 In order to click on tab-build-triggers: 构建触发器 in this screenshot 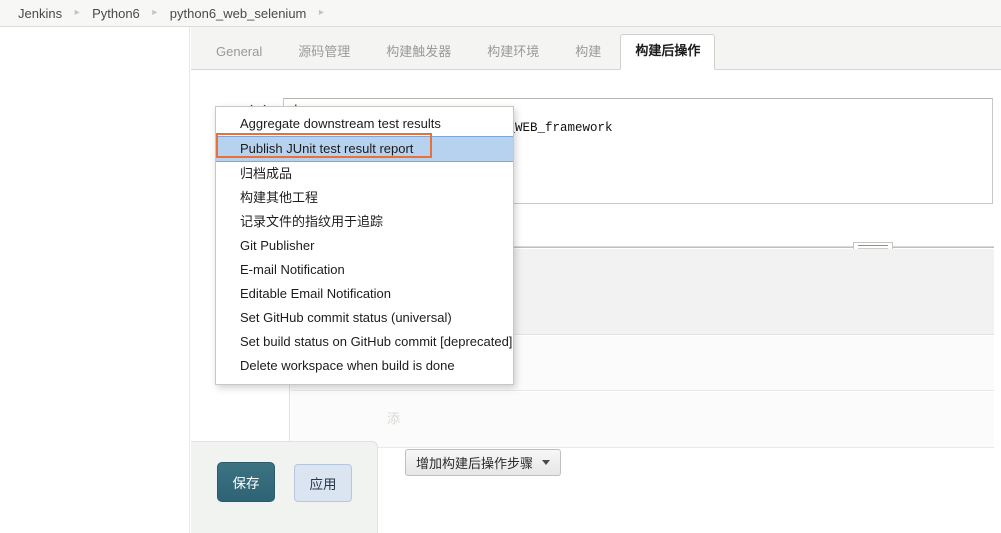, I will do `click(418, 52)`.